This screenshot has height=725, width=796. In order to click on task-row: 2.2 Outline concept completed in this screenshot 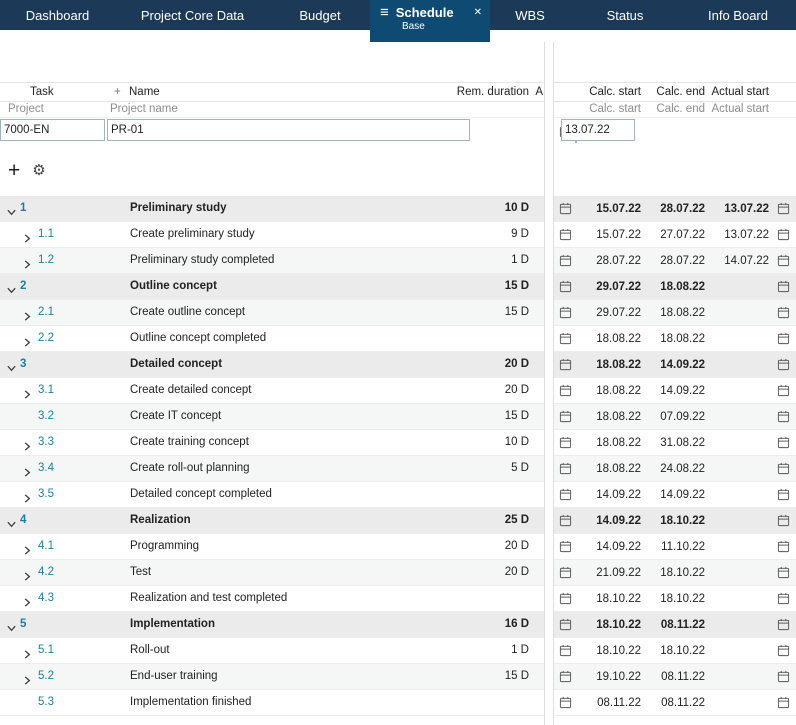, I will do `click(272, 339)`.